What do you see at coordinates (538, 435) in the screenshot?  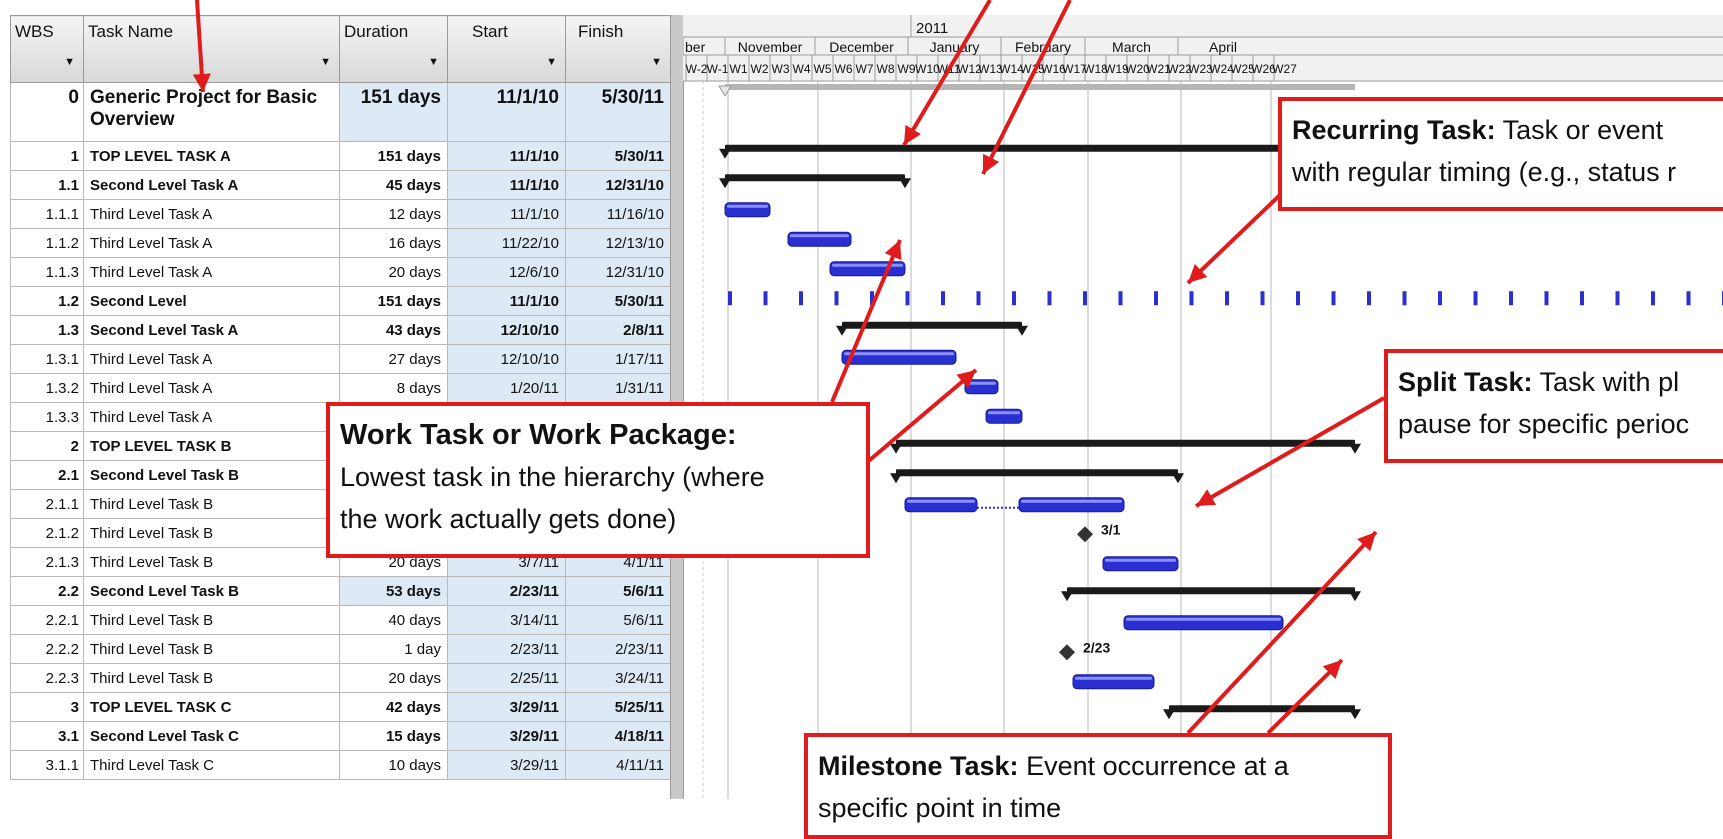 I see `callout-title: Work Task or Work Package:` at bounding box center [538, 435].